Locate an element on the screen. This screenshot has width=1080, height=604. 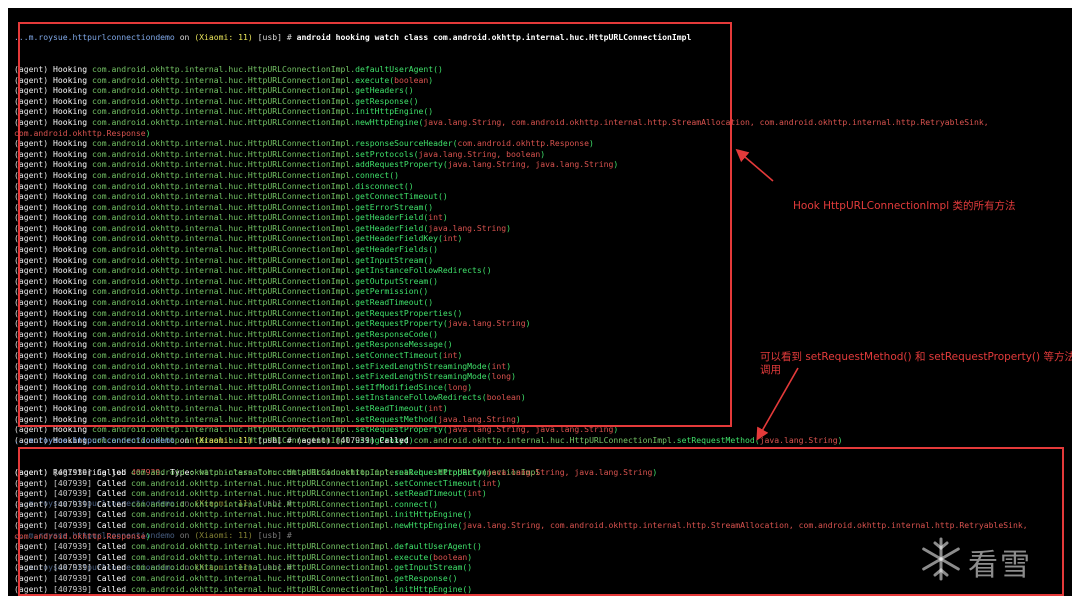
annotation-hook-all: Hook HttpURLConnectionImpl 类的所有方法 is located at coordinates (904, 206).